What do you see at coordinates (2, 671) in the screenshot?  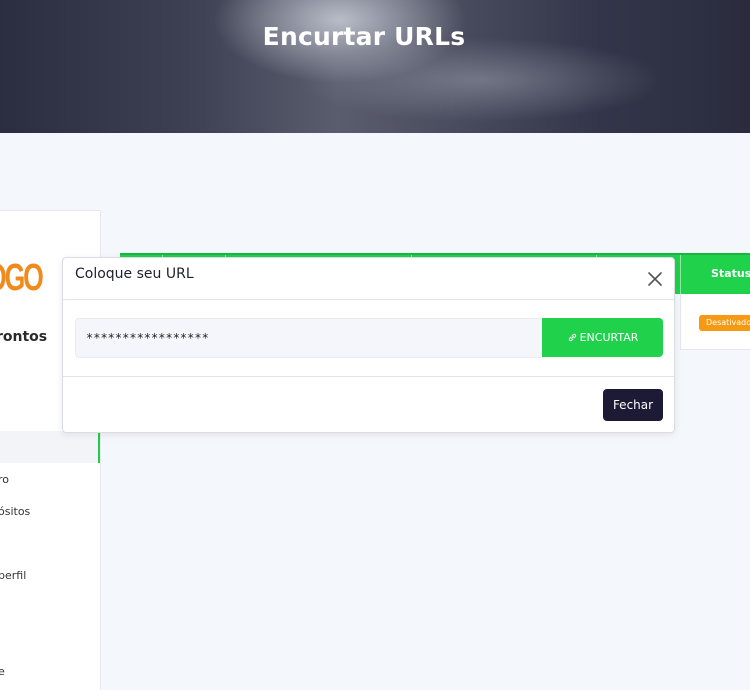 I see `sidebar-item-4: e` at bounding box center [2, 671].